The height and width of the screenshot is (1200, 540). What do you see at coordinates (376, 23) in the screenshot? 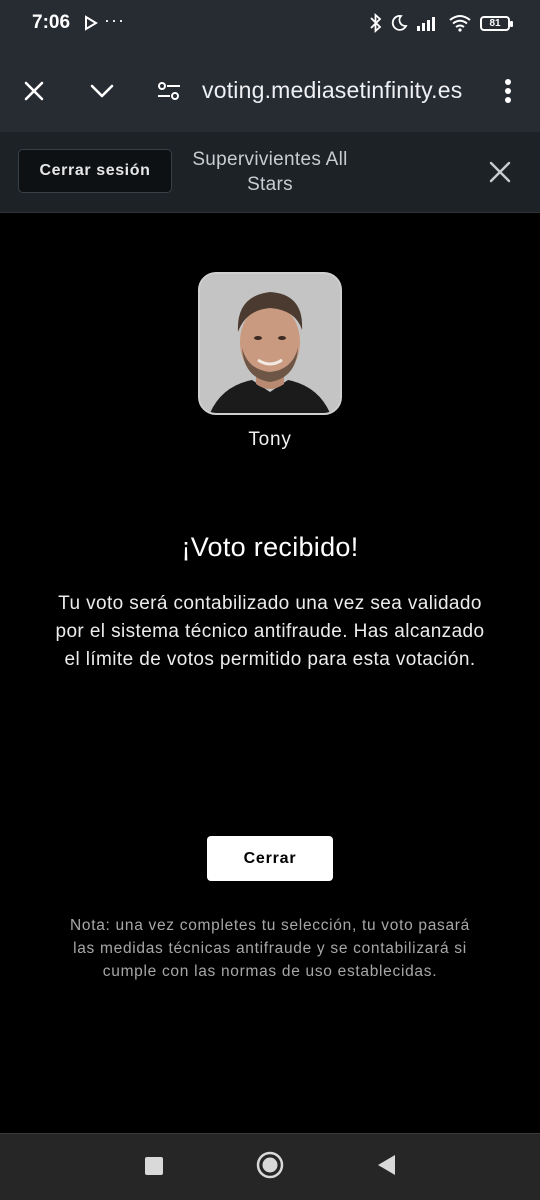
I see `bluetooth-icon` at bounding box center [376, 23].